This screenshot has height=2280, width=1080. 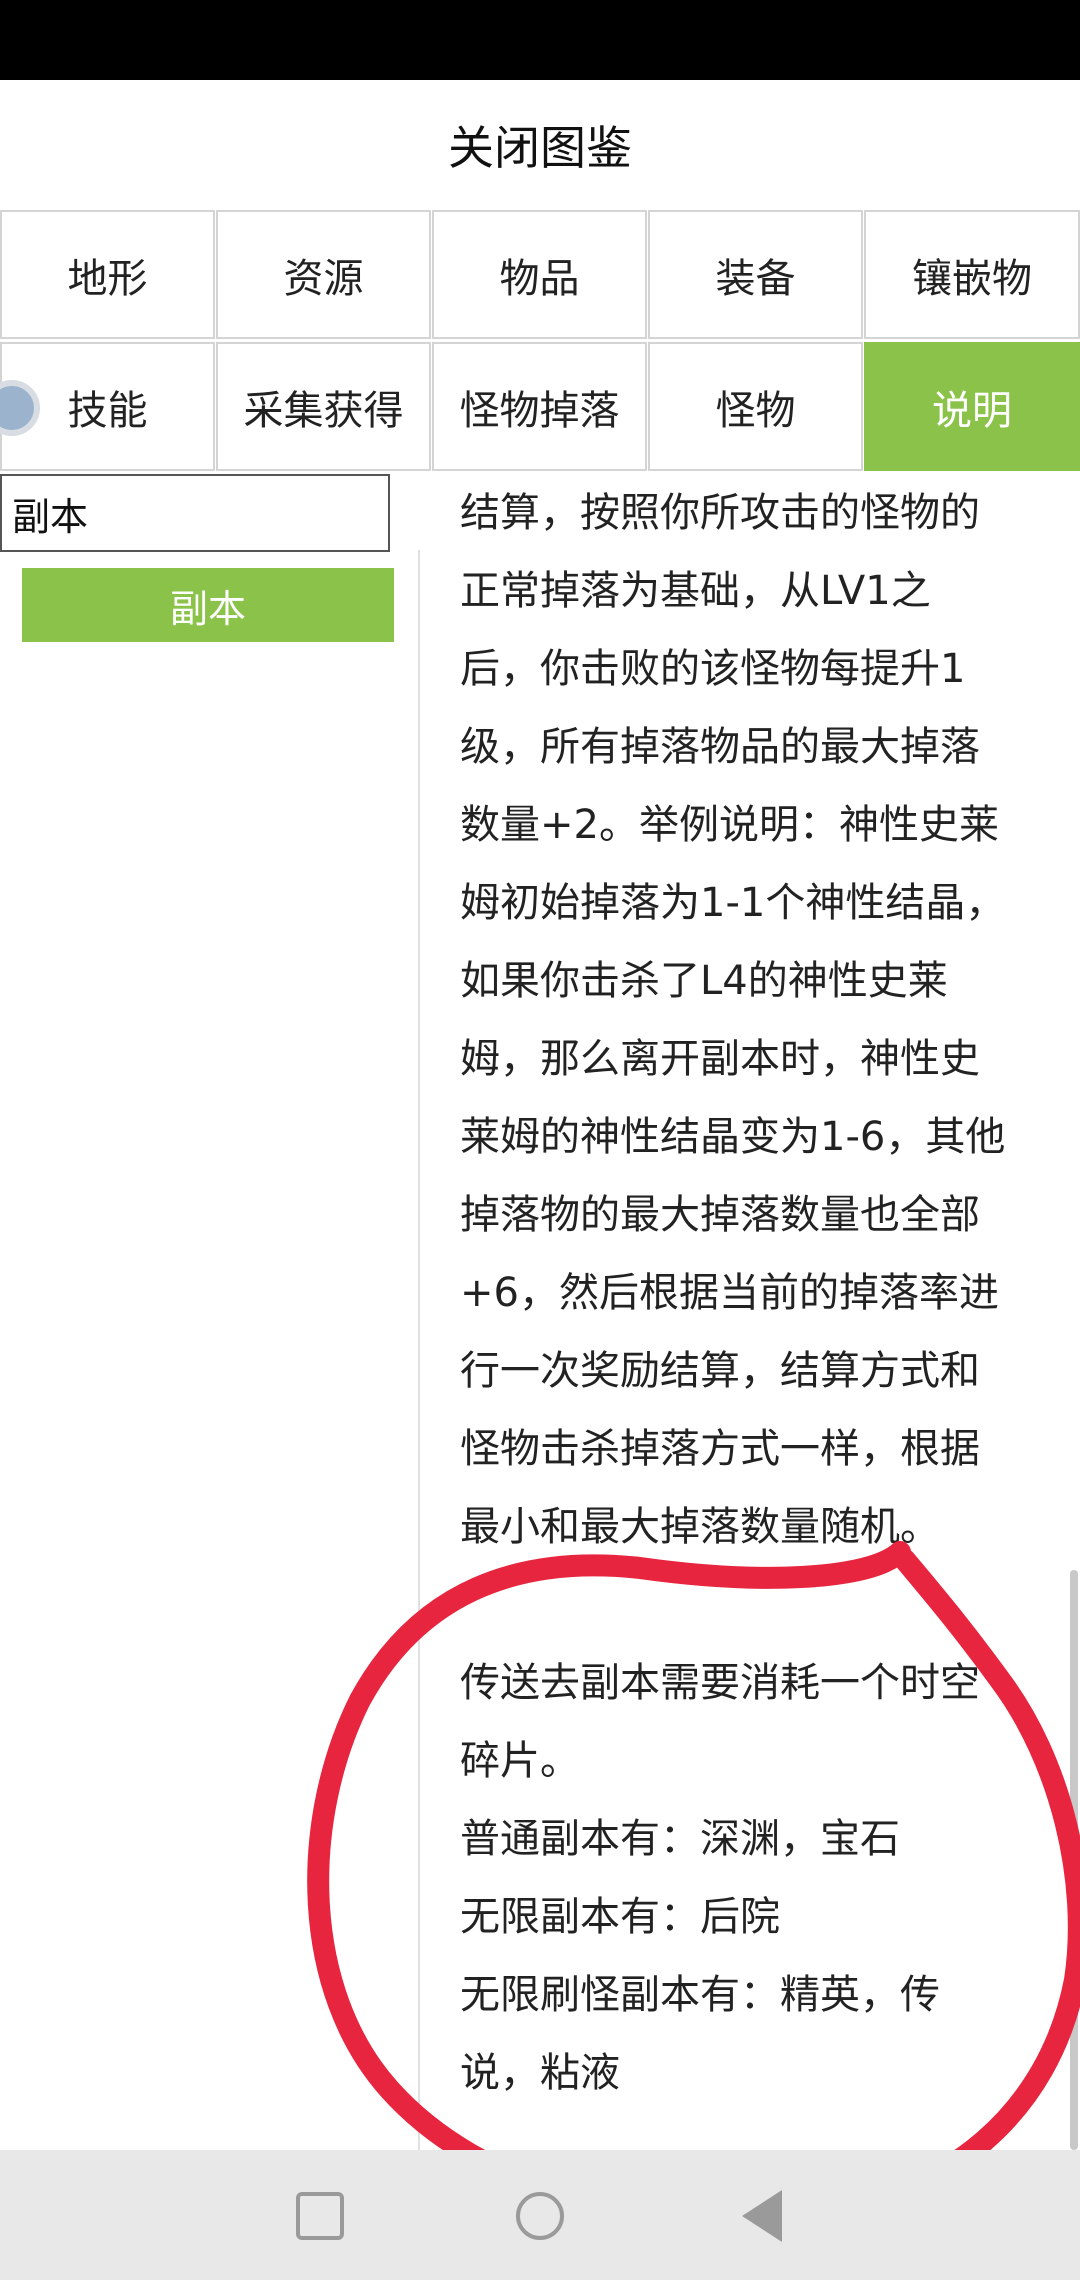 What do you see at coordinates (208, 605) in the screenshot?
I see `result-item-dungeon: 副本` at bounding box center [208, 605].